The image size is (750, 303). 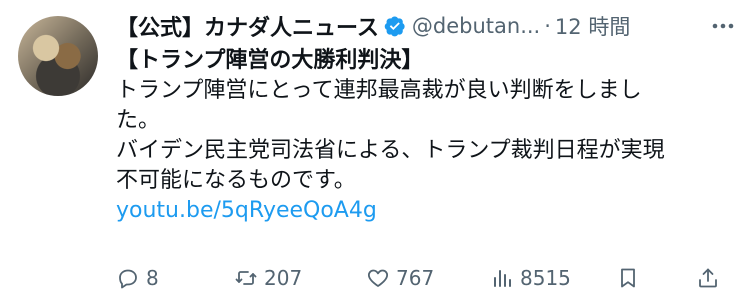 I want to click on like-button: 767, so click(x=400, y=278).